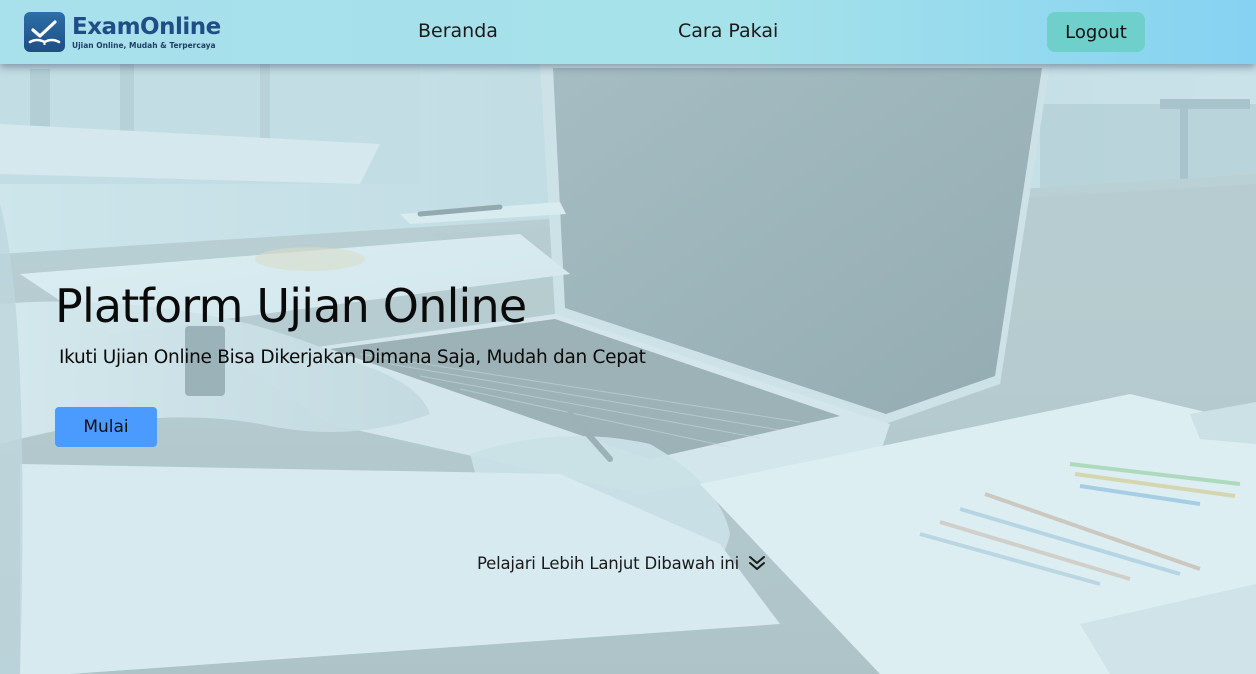 This screenshot has height=674, width=1256. Describe the element at coordinates (44, 32) in the screenshot. I see `checkbook-icon` at that location.